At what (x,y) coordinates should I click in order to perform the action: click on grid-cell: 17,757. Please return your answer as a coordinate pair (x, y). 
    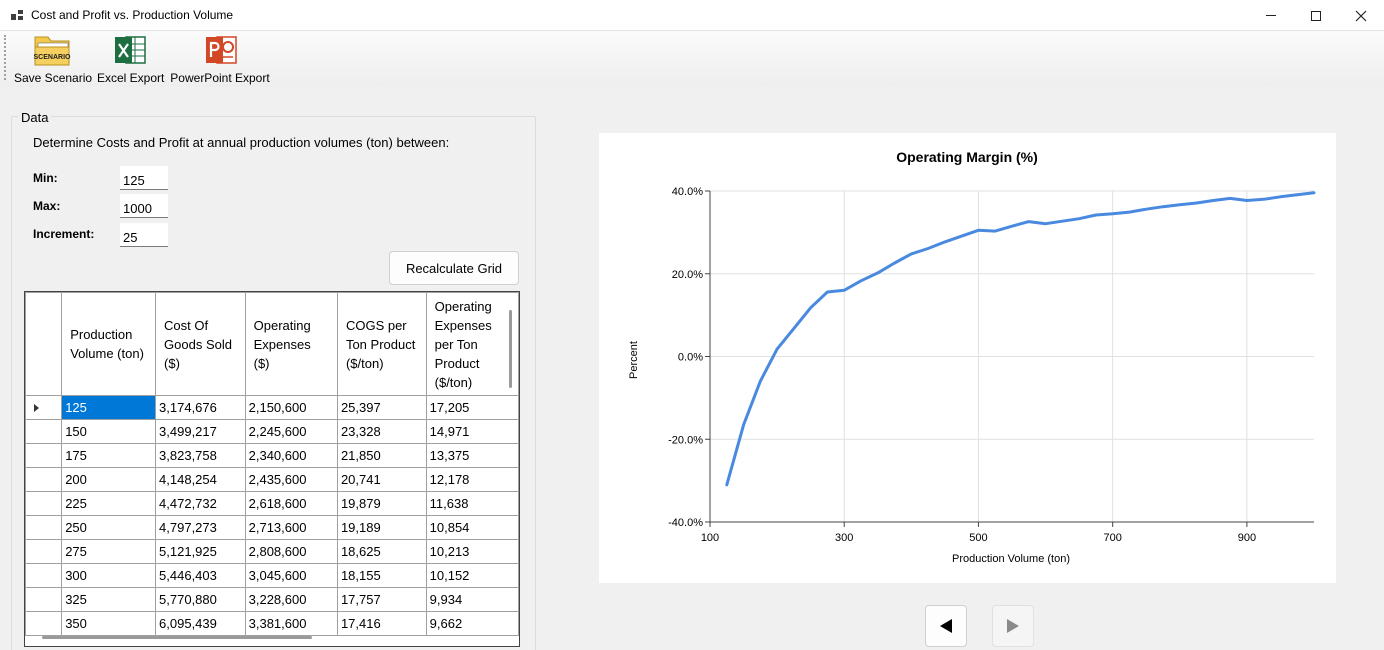
    Looking at the image, I should click on (381, 599).